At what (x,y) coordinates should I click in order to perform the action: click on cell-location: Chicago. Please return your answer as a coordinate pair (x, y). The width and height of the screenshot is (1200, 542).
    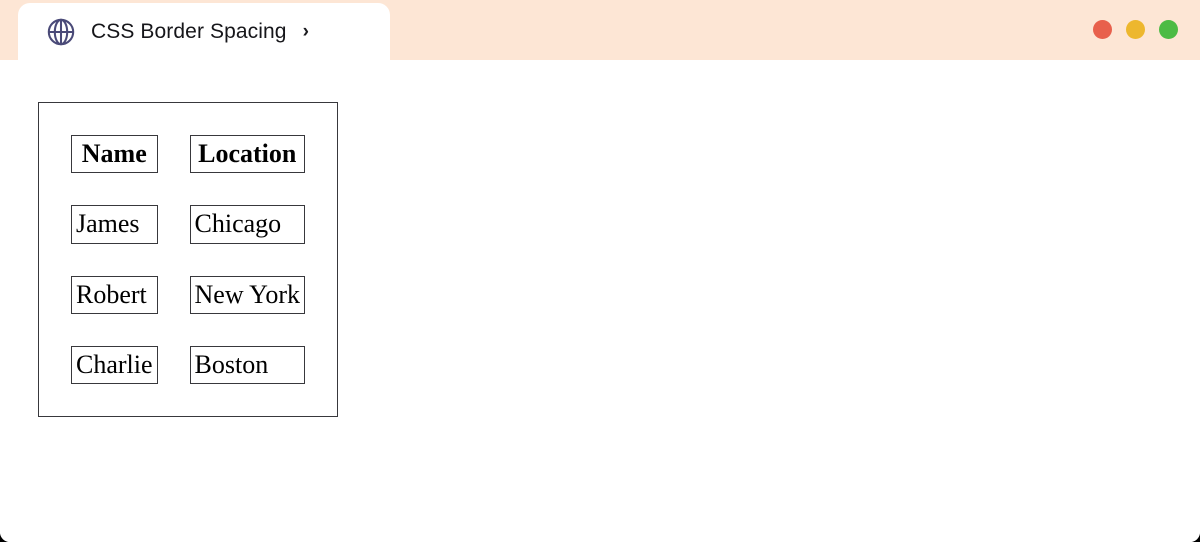
    Looking at the image, I should click on (247, 224).